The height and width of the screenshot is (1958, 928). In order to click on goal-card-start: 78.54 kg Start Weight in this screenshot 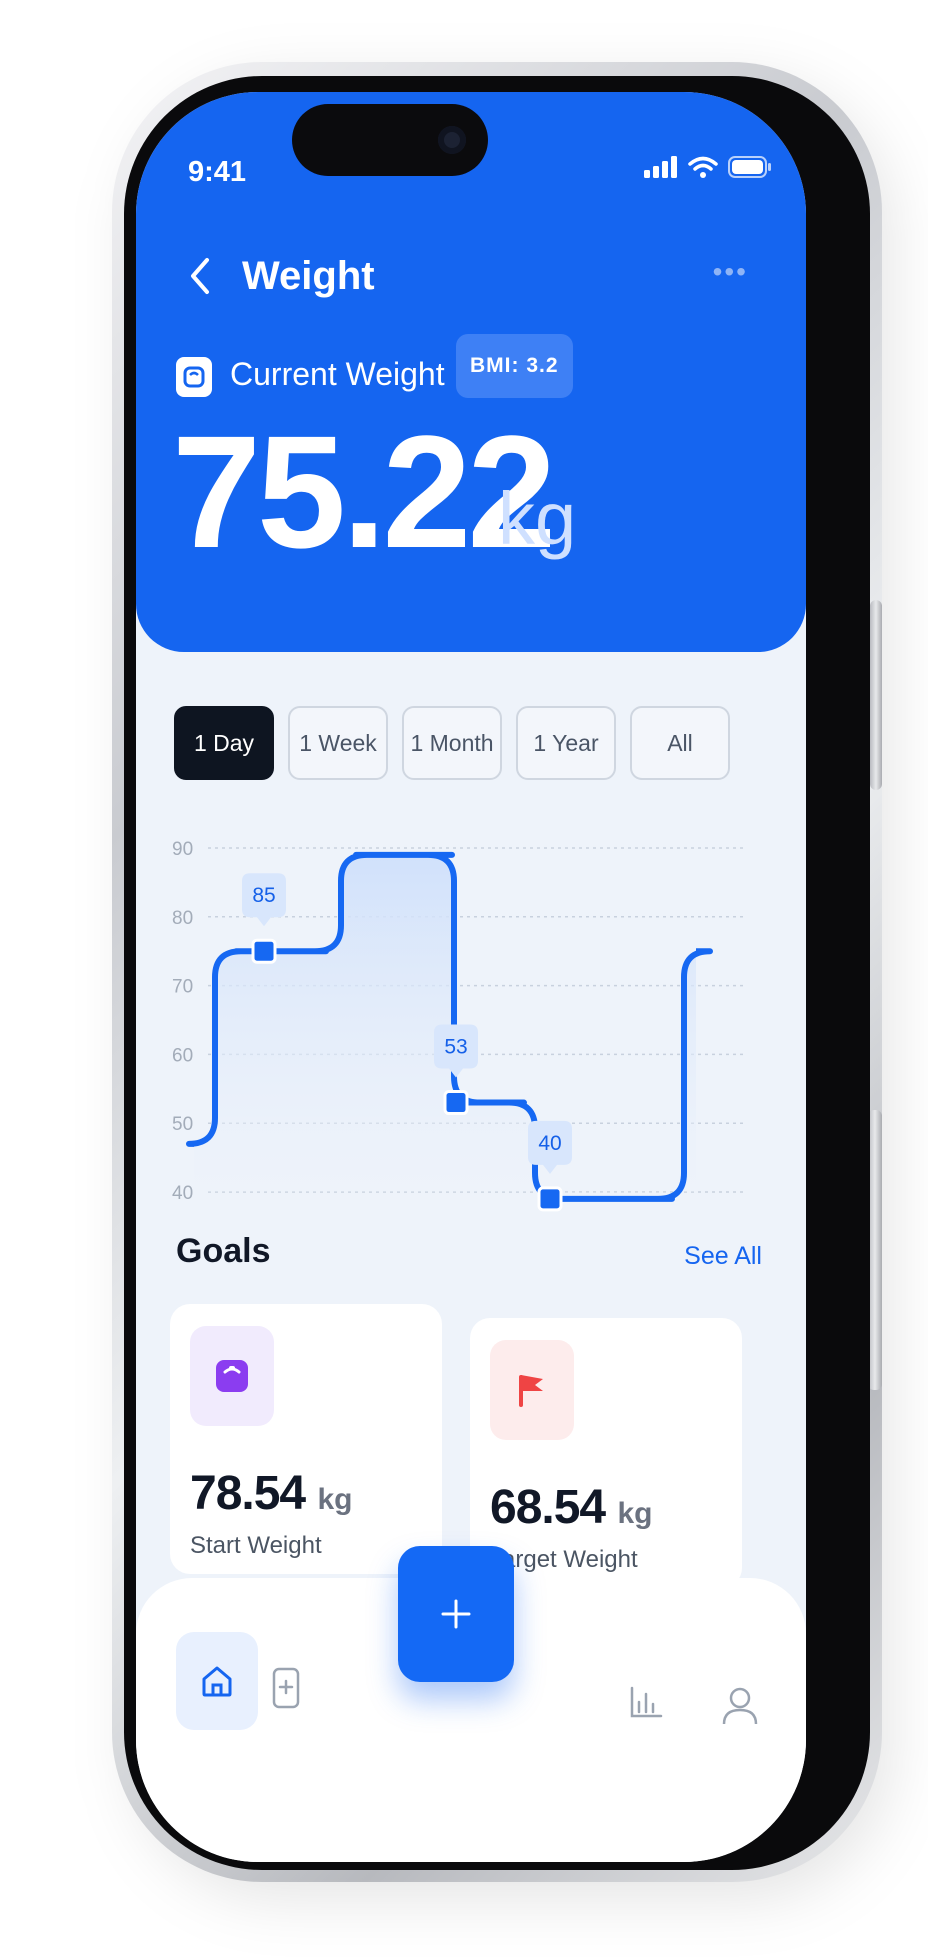, I will do `click(306, 1439)`.